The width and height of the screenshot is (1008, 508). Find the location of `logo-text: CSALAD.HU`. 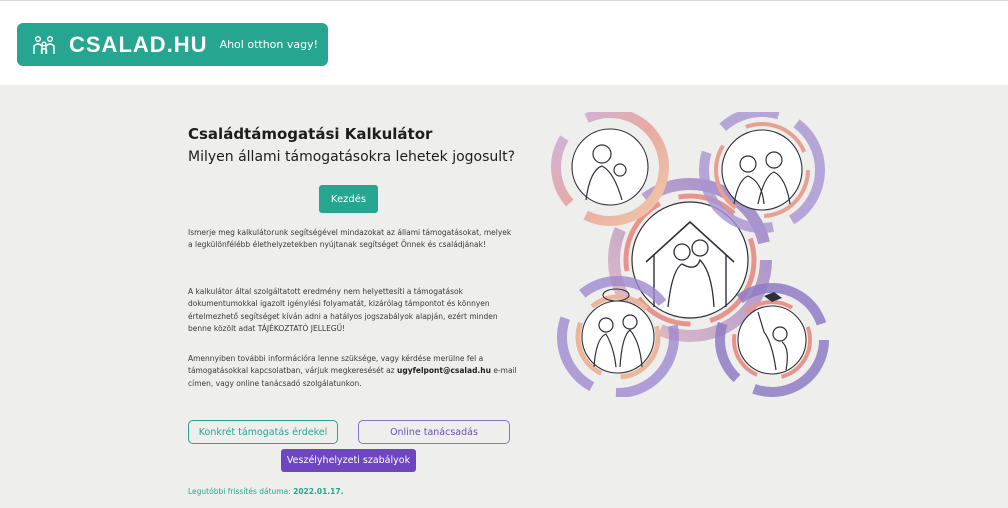

logo-text: CSALAD.HU is located at coordinates (138, 44).